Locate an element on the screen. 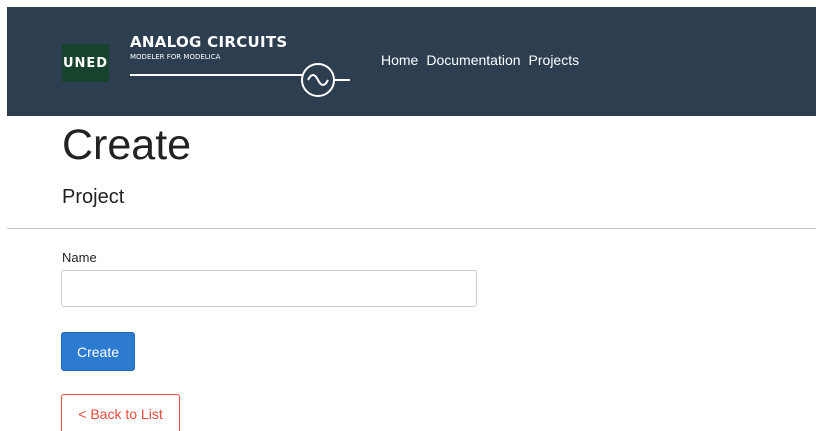  sine-wave-icon is located at coordinates (240, 80).